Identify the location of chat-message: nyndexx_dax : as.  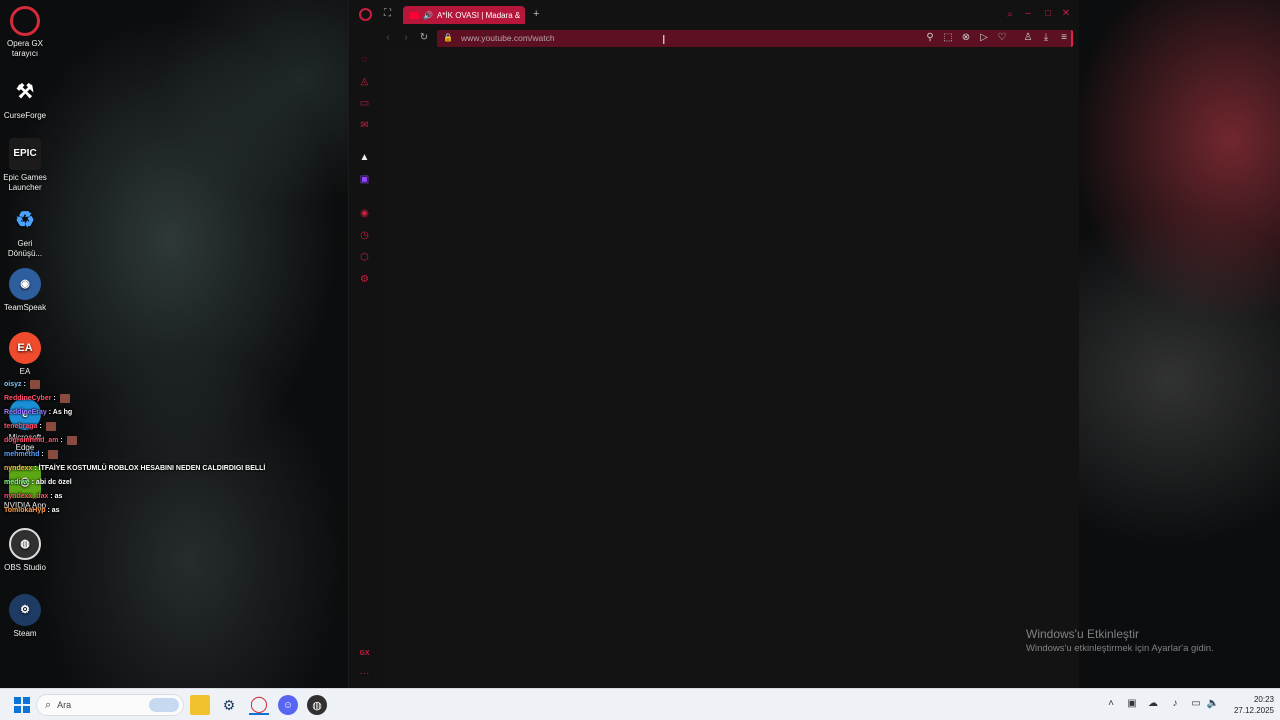
(154, 497).